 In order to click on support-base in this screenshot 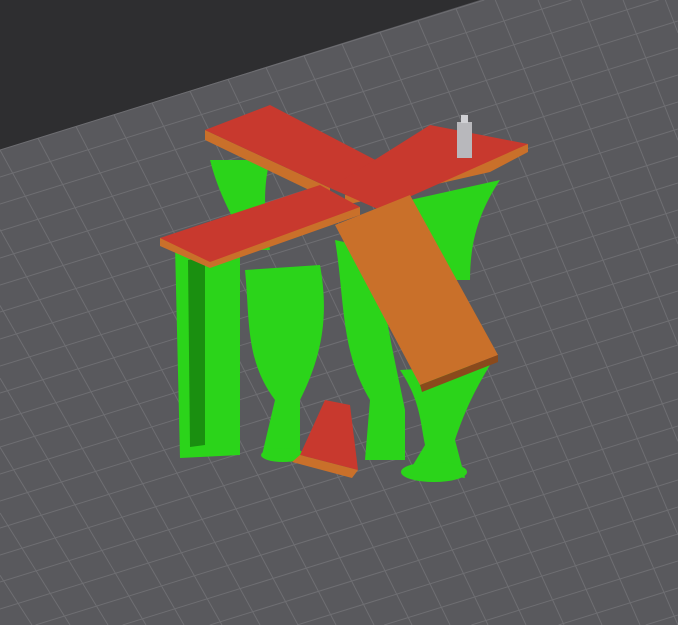, I will do `click(434, 472)`.